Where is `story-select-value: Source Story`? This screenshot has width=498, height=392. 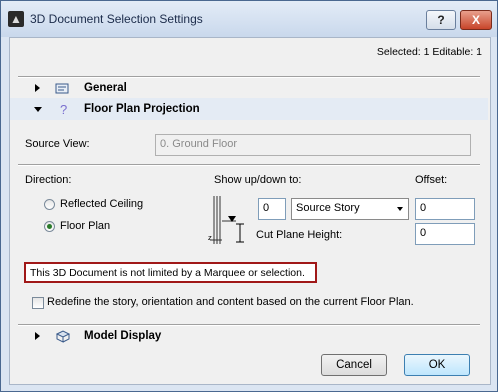
story-select-value: Source Story is located at coordinates (328, 208).